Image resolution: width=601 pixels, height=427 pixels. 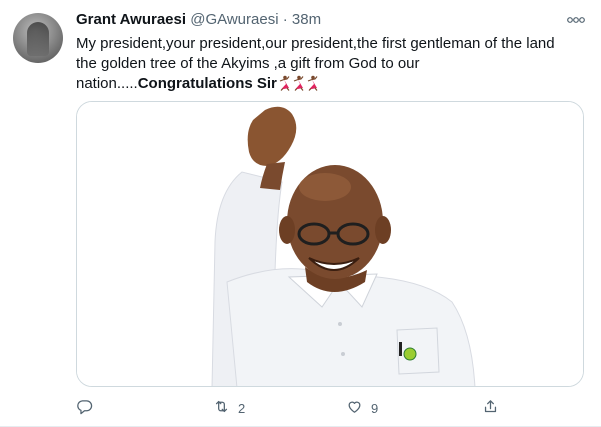 What do you see at coordinates (291, 408) in the screenshot?
I see `tweet-actions: 2 9` at bounding box center [291, 408].